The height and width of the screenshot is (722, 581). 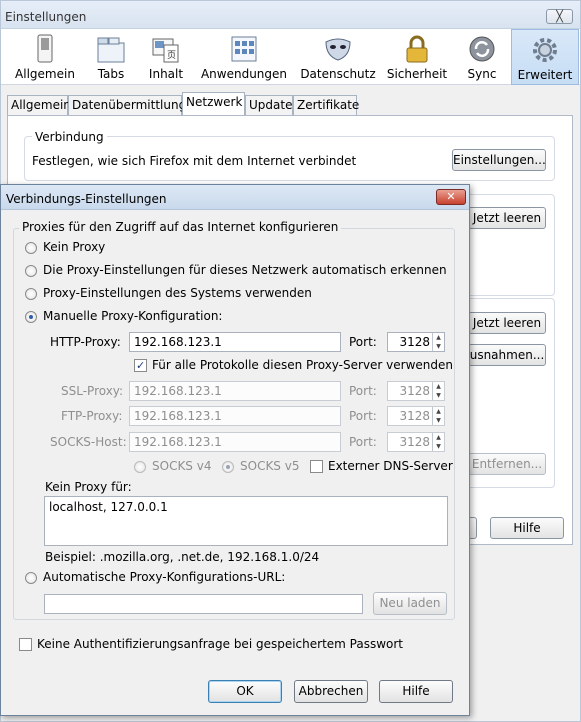 I want to click on http-proxy-label: HTTP-Proxy:, so click(x=85, y=342).